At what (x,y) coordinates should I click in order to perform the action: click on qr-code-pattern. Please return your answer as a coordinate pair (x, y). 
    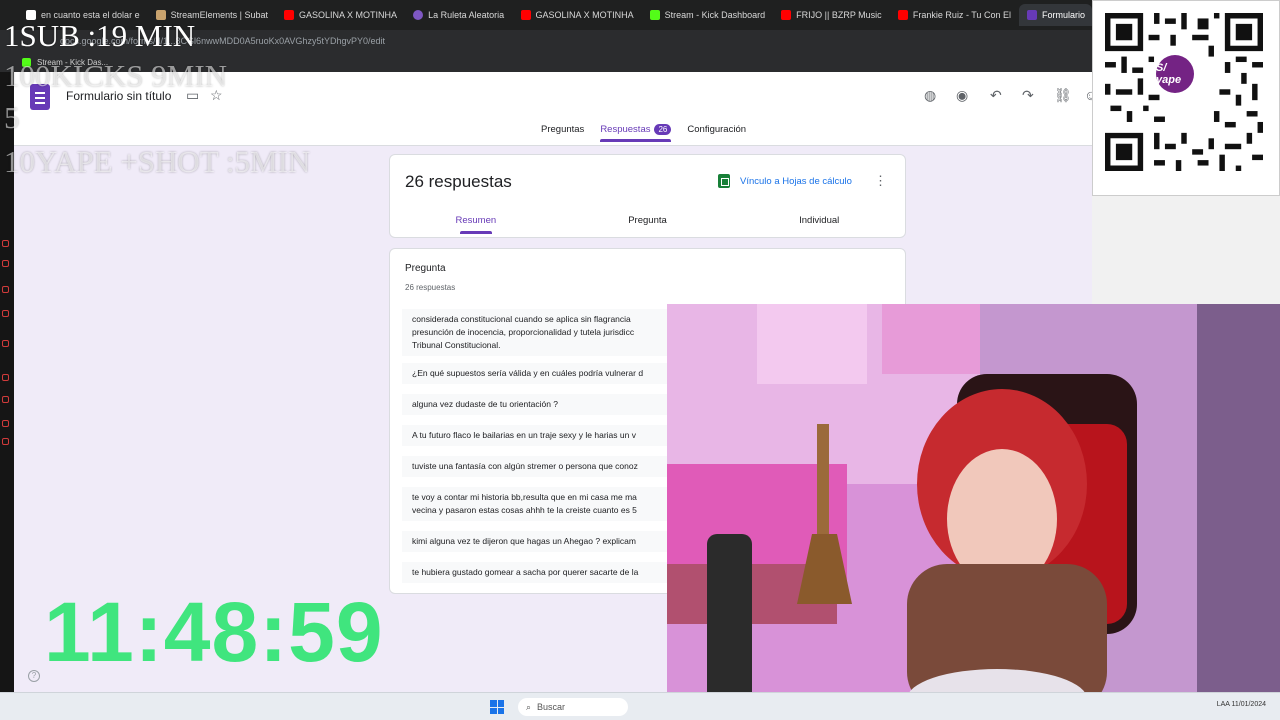
    Looking at the image, I should click on (1184, 92).